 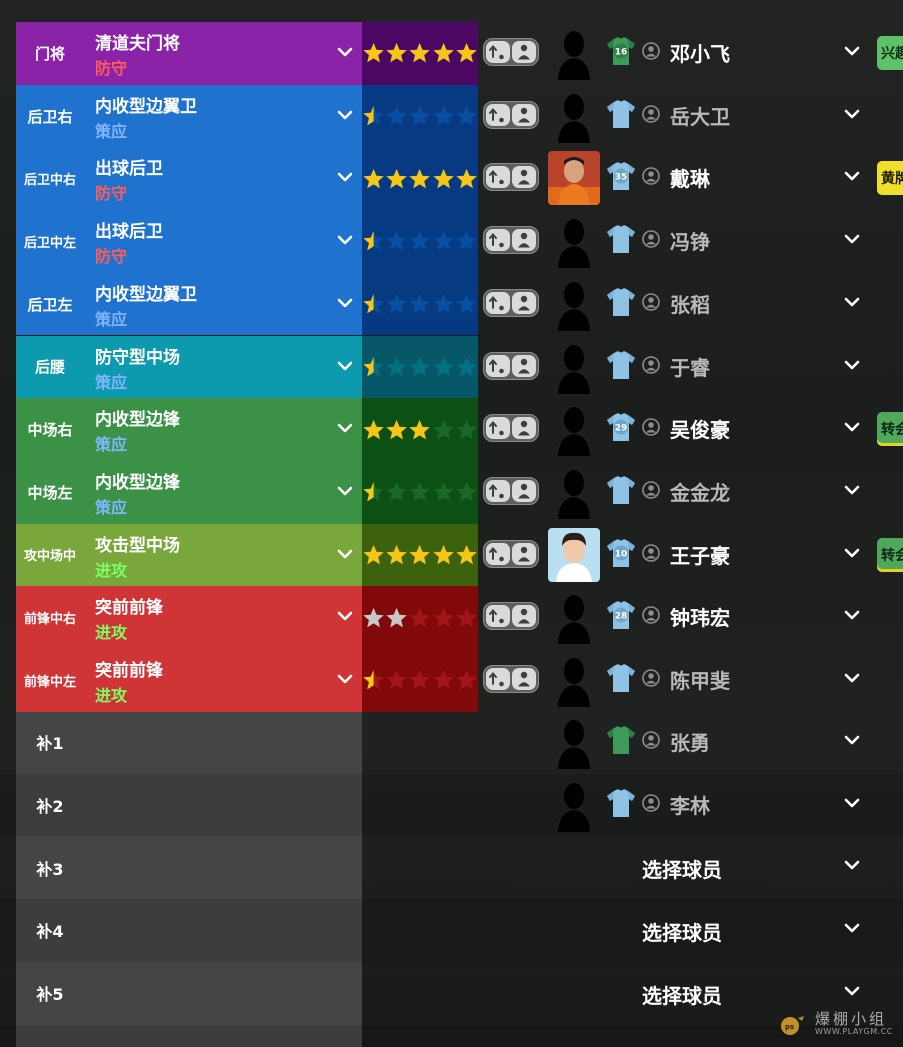 I want to click on lineup-row: 后卫中右 出球后卫 防守 35 戴琳 黄牌, so click(x=451, y=179).